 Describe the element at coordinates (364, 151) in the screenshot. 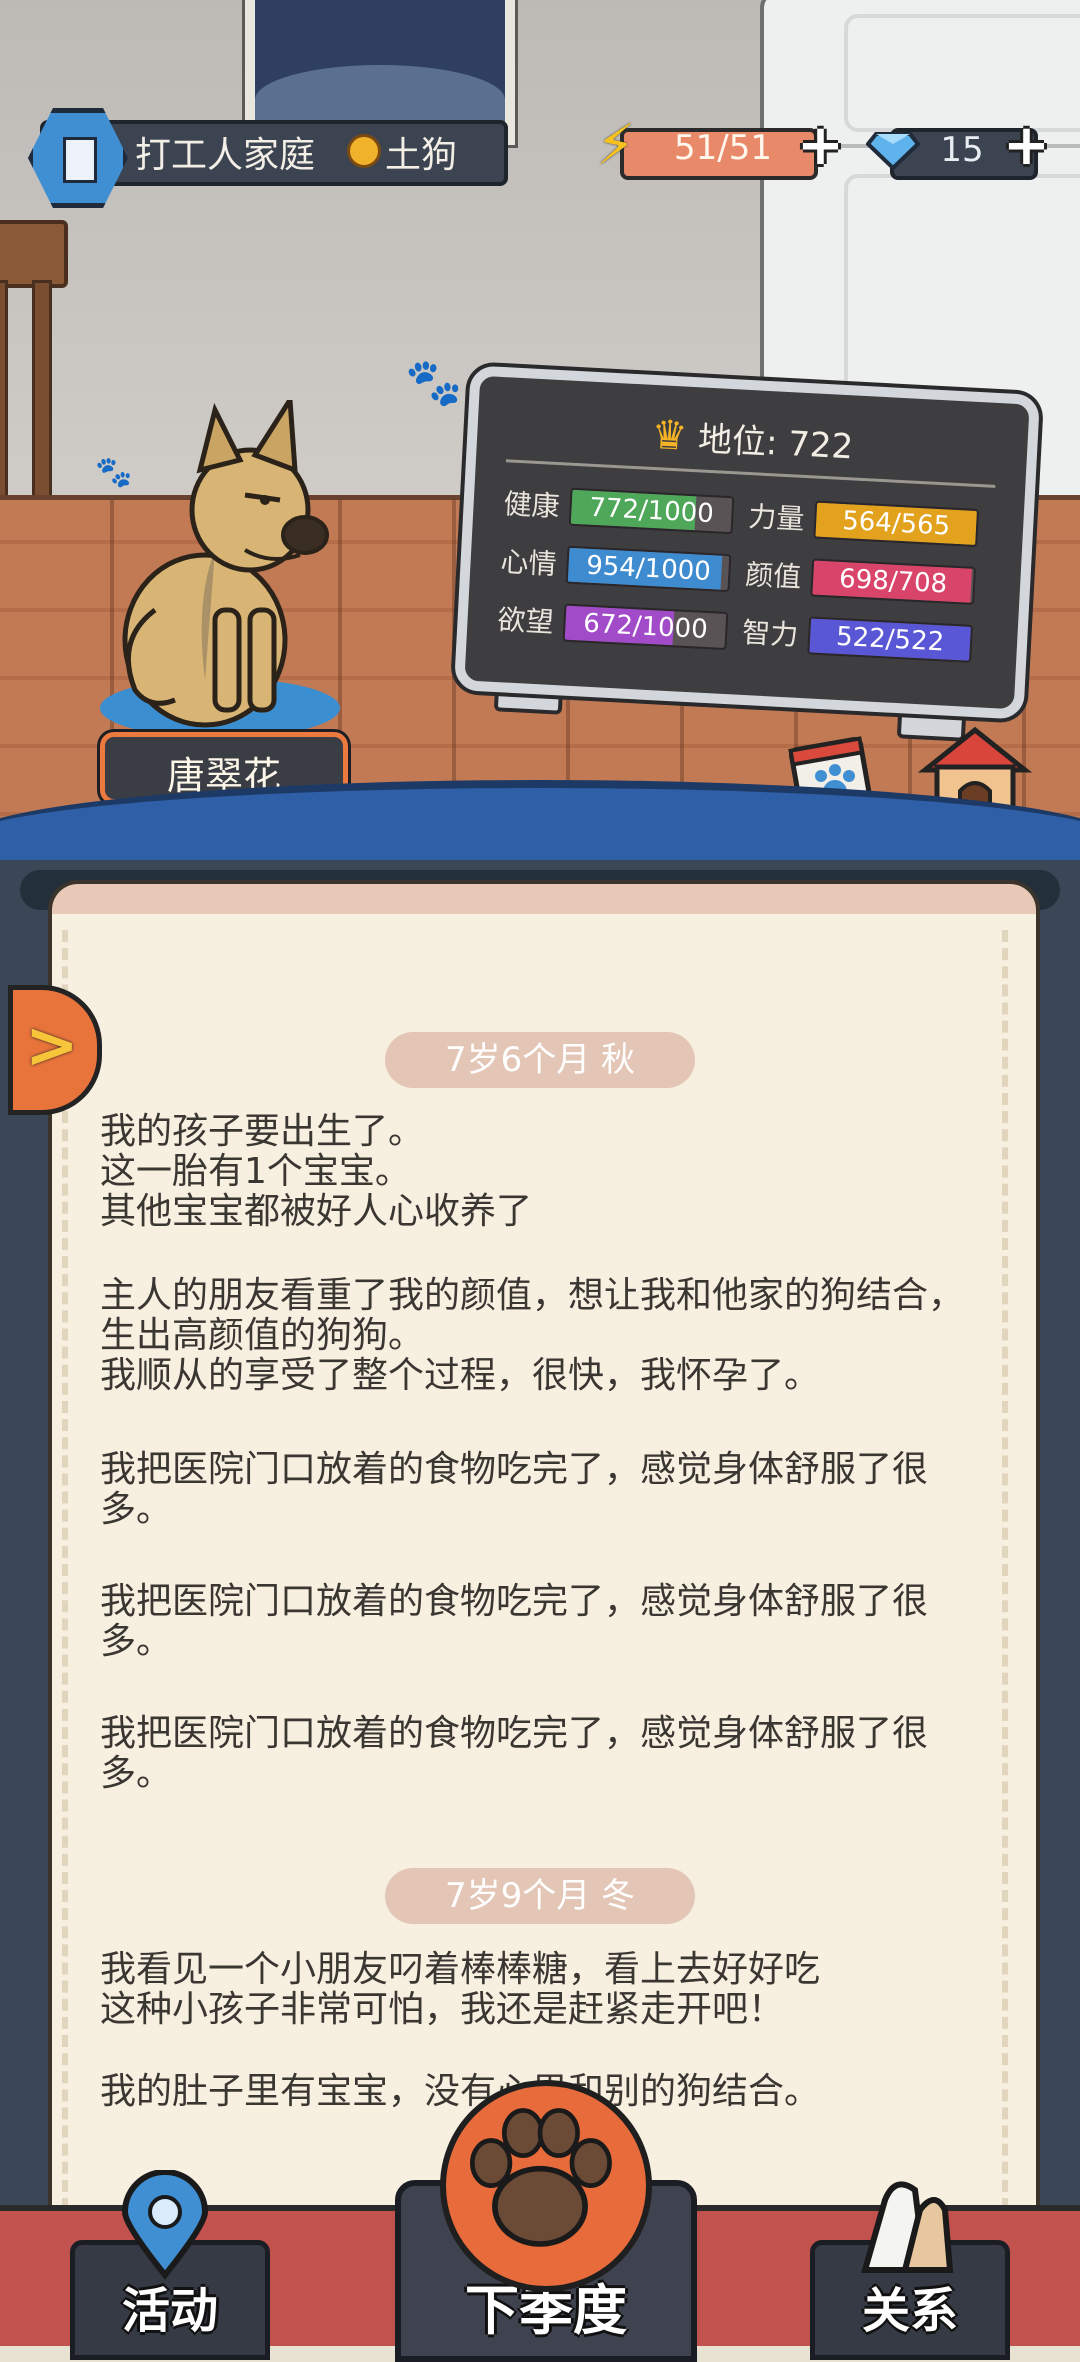

I see `medal-icon` at that location.